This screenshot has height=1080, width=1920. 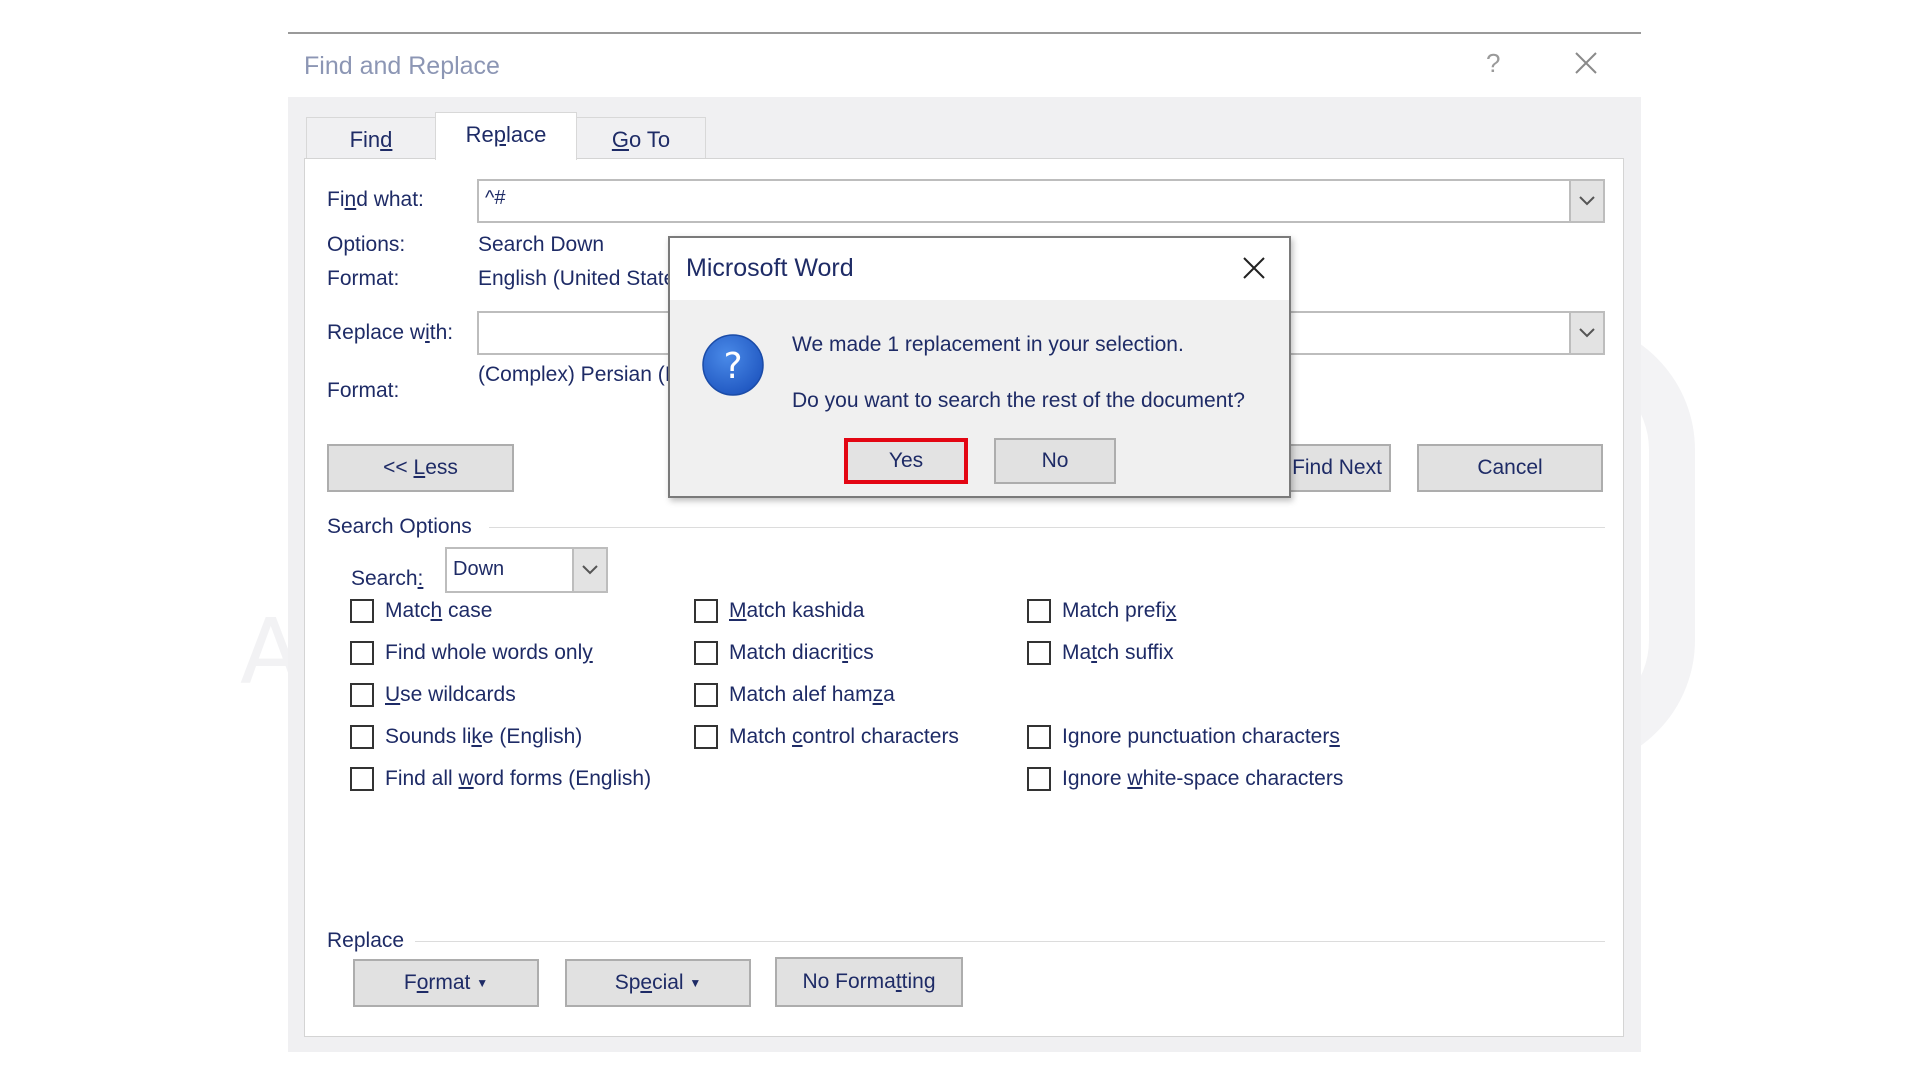 I want to click on message-line-1: We made 1 replacement in your selection., so click(x=988, y=344).